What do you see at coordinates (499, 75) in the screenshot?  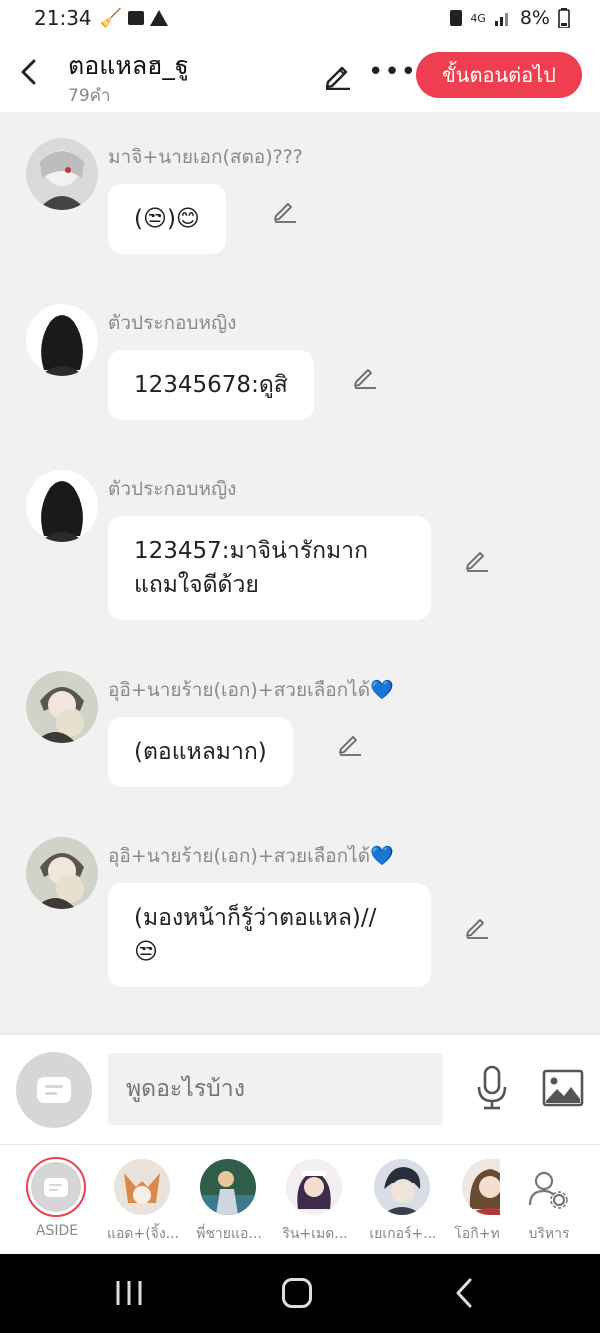 I see `next-step-button: ขั้นตอนต่อไป` at bounding box center [499, 75].